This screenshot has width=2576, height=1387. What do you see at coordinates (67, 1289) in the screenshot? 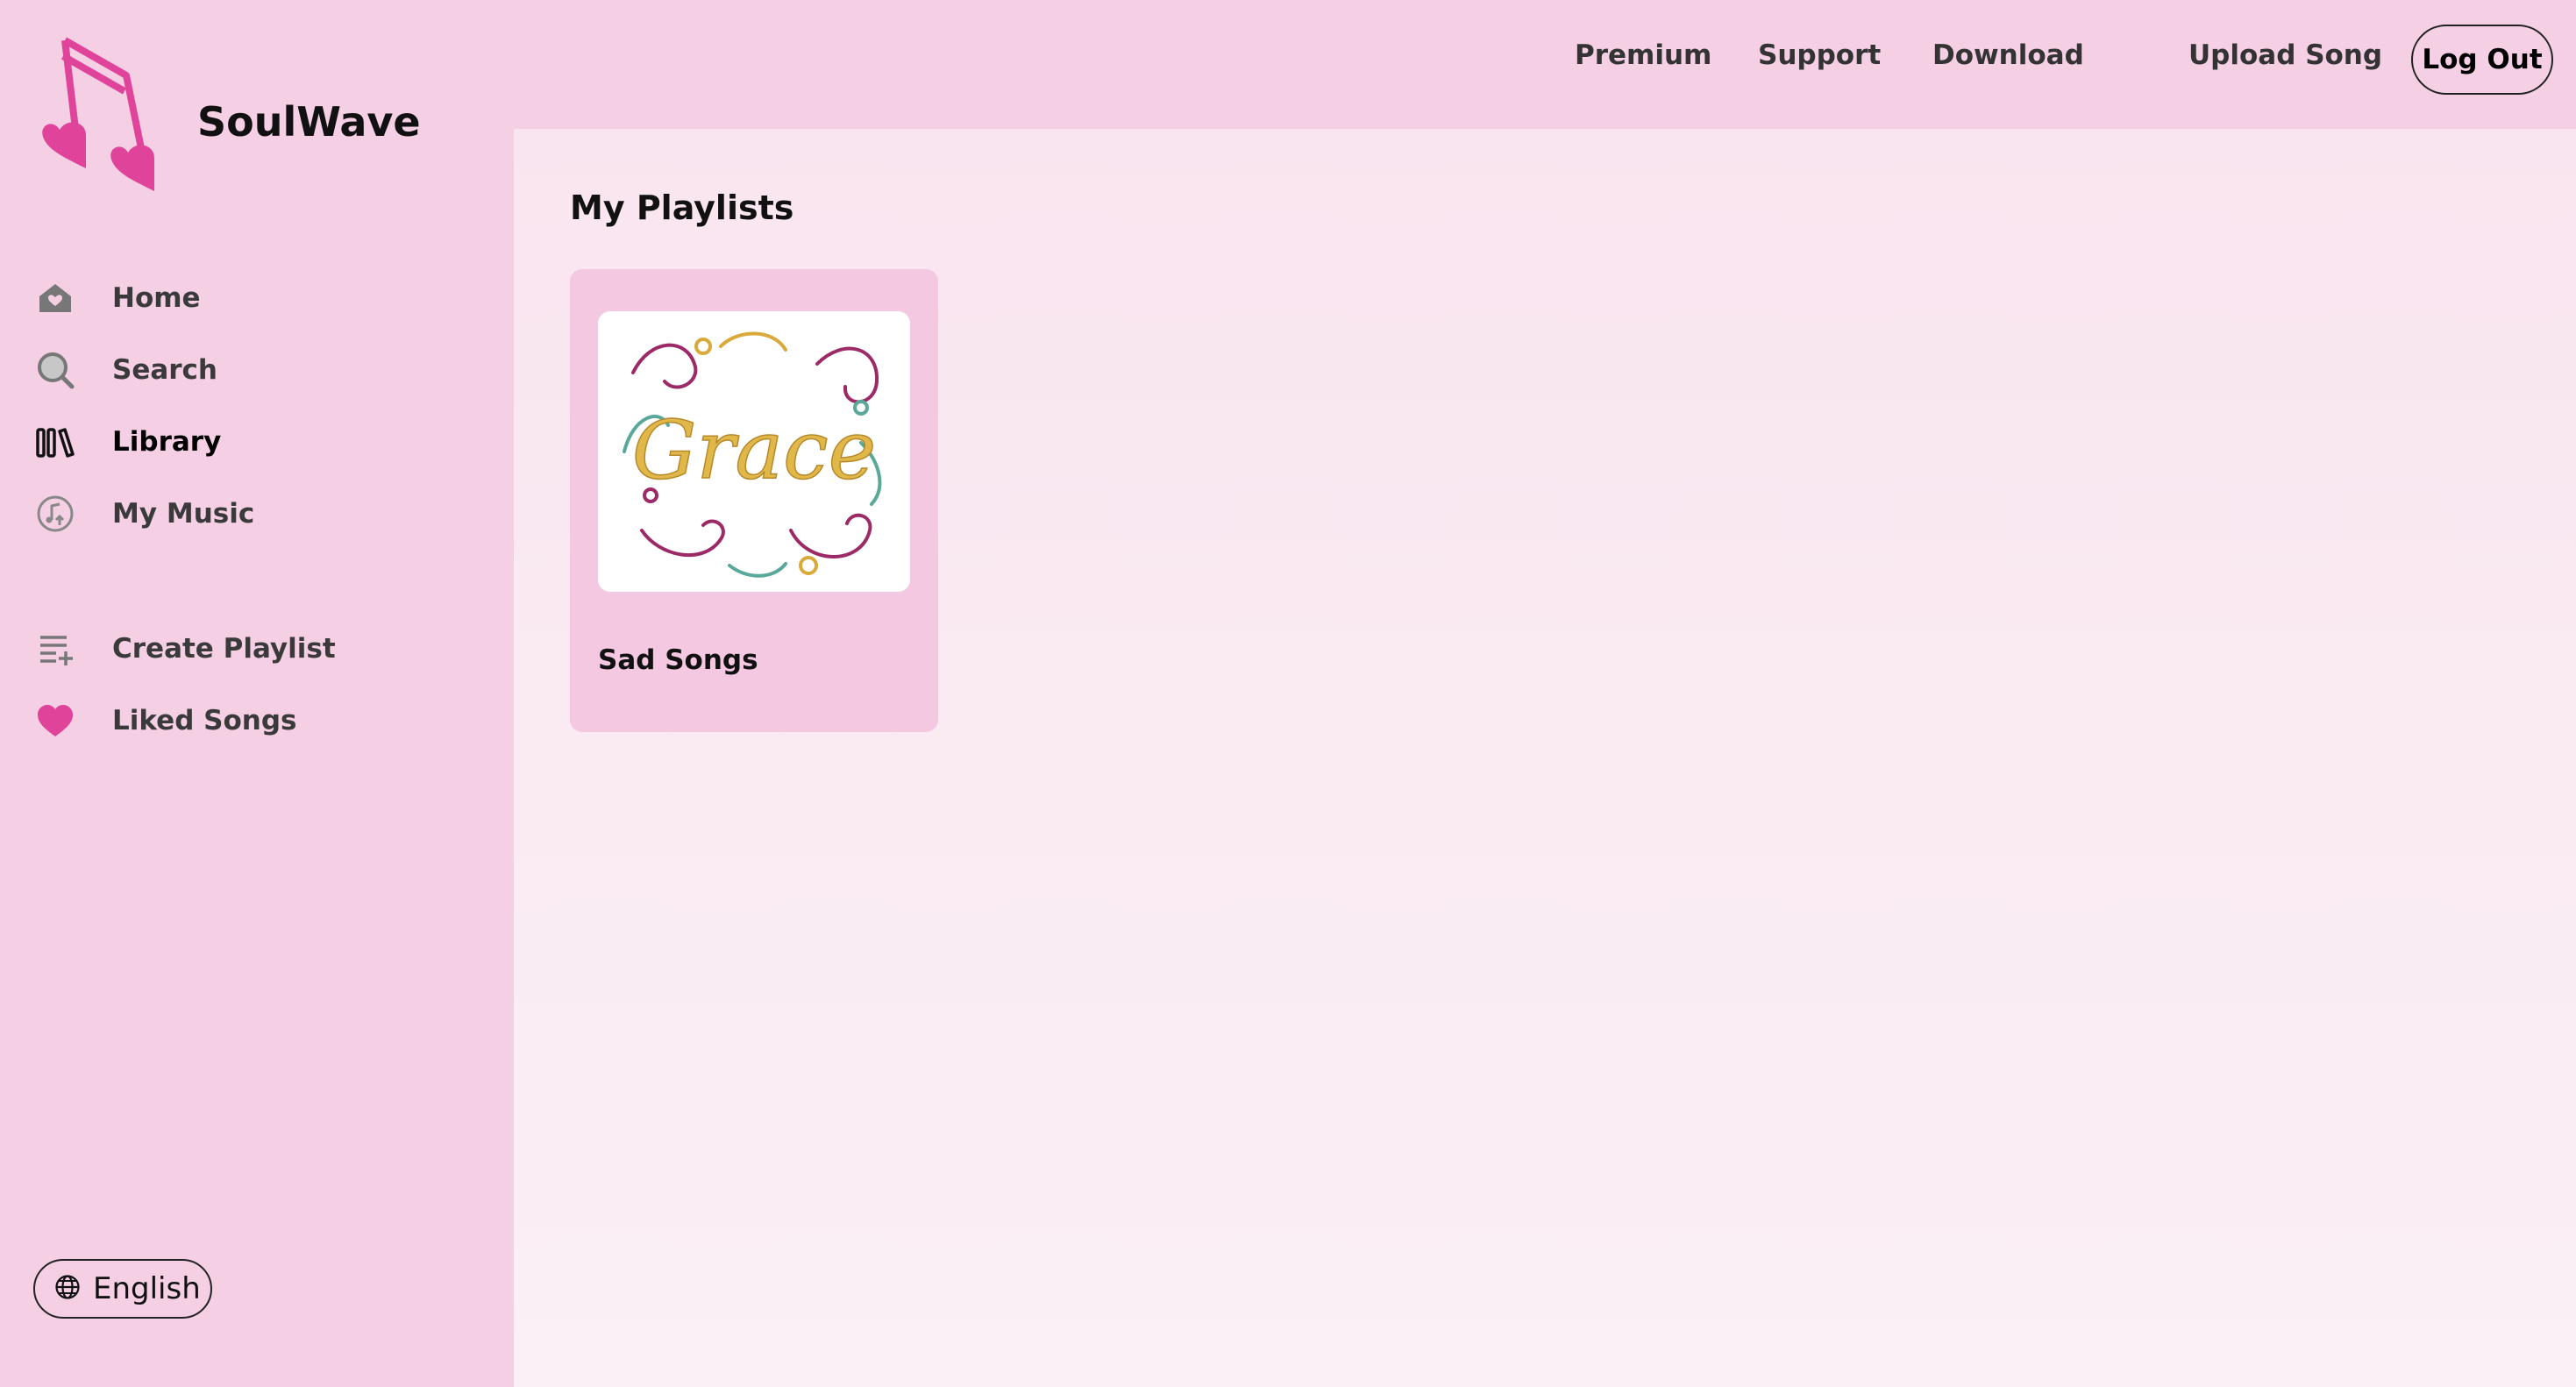
I see `globe-icon` at bounding box center [67, 1289].